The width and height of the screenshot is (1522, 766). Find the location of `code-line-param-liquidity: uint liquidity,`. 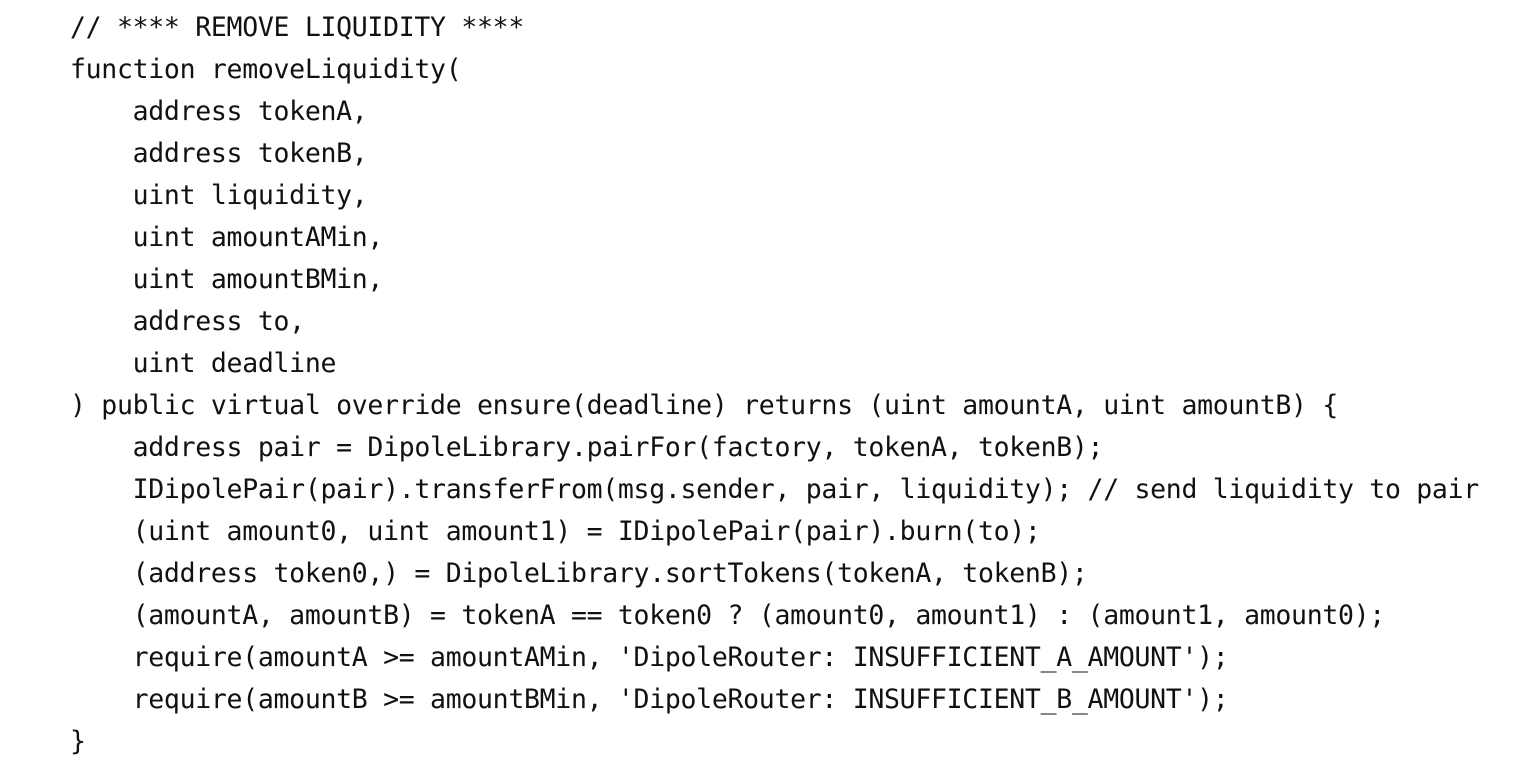

code-line-param-liquidity: uint liquidity, is located at coordinates (219, 195).